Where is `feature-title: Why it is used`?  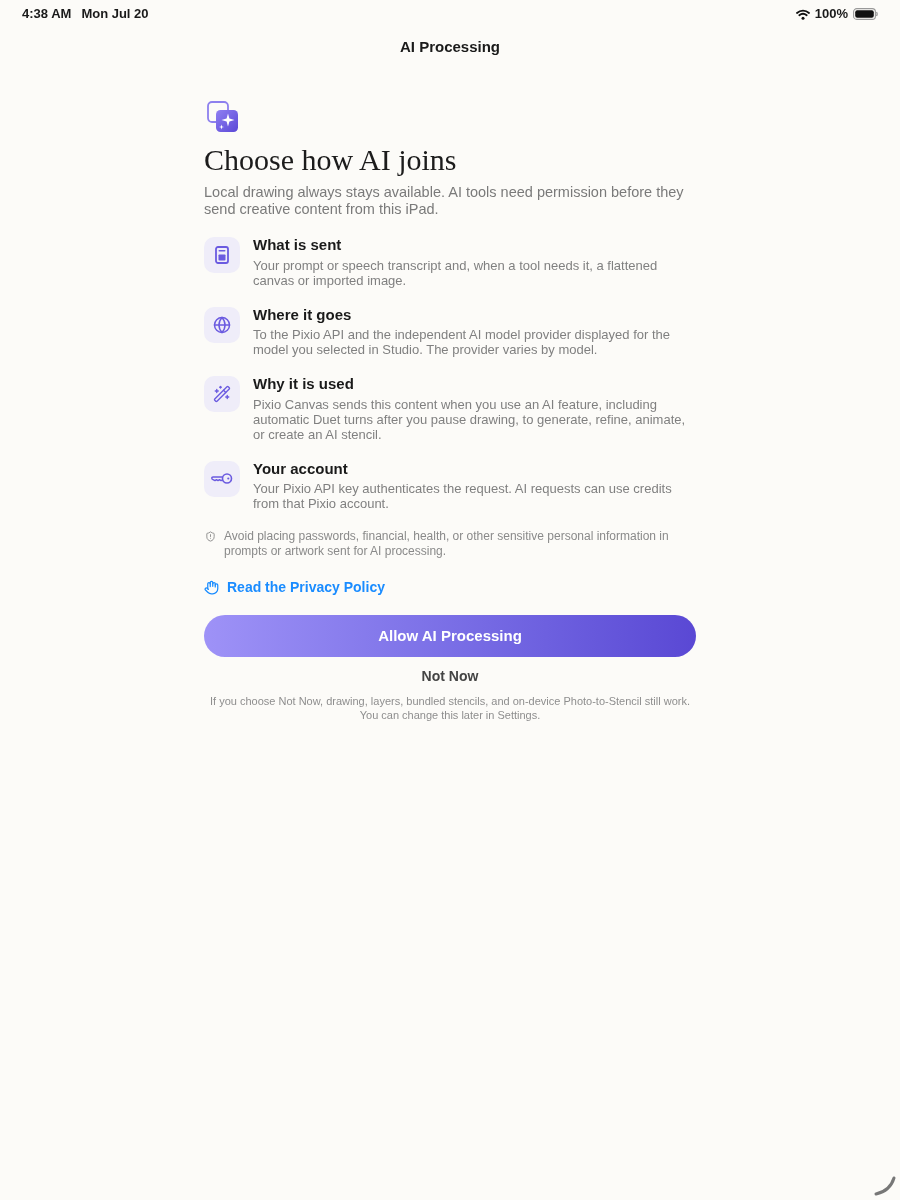 feature-title: Why it is used is located at coordinates (304, 384).